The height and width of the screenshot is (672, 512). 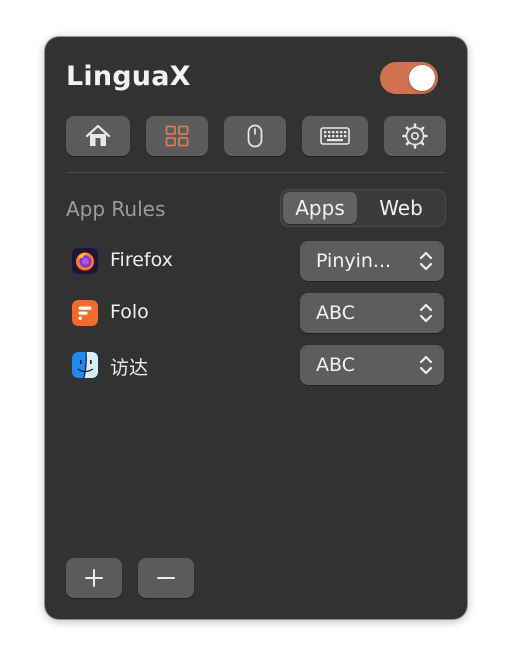 I want to click on home-icon, so click(x=98, y=135).